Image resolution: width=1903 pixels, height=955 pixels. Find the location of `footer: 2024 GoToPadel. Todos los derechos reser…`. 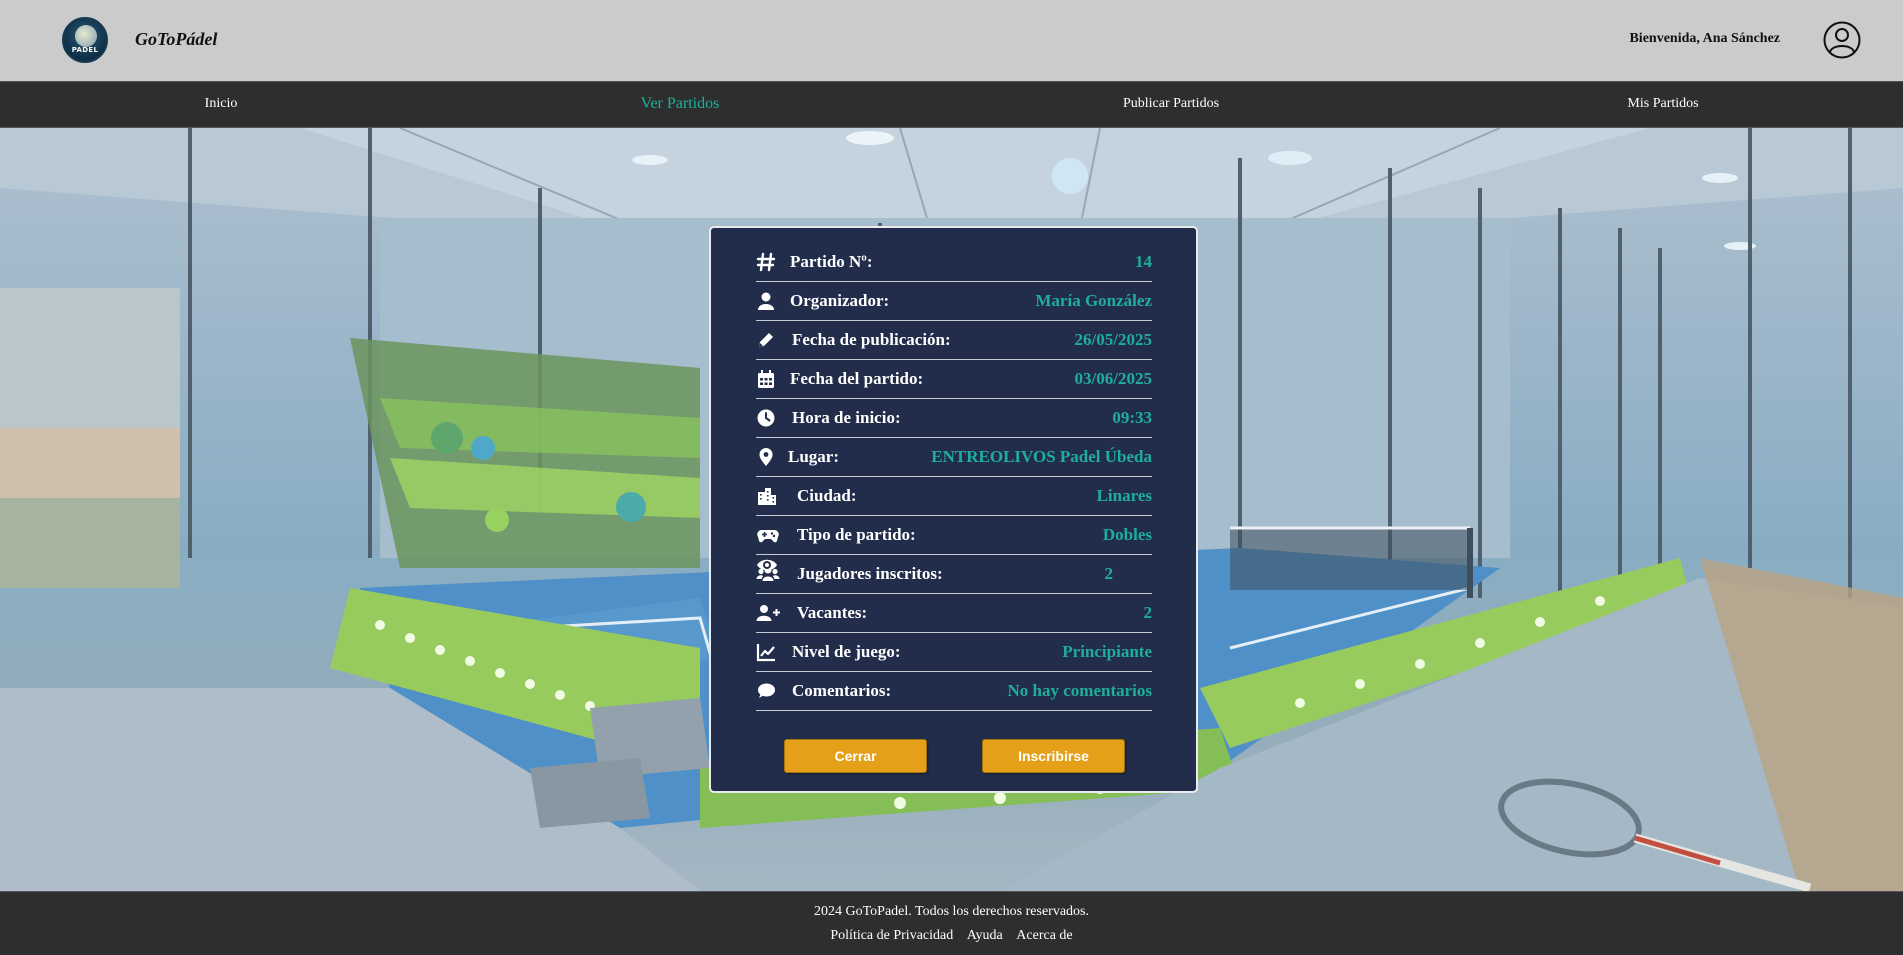

footer: 2024 GoToPadel. Todos los derechos reser… is located at coordinates (951, 923).